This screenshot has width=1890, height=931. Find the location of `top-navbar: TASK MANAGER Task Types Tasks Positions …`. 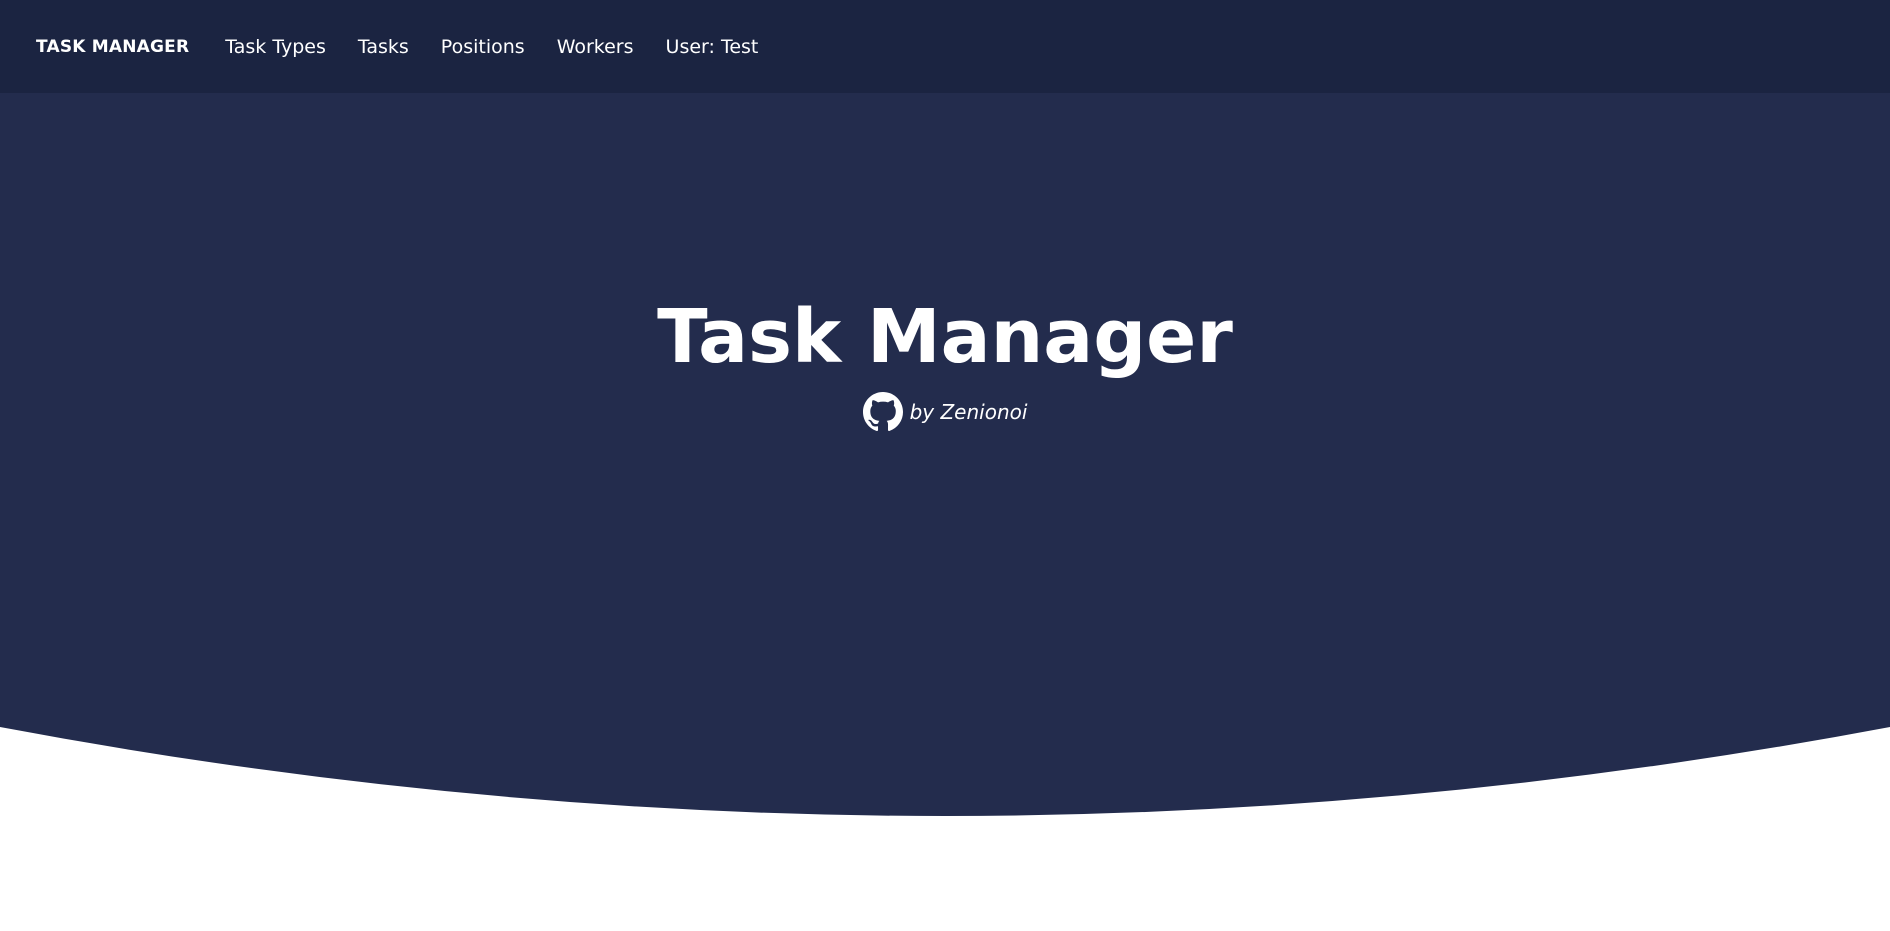

top-navbar: TASK MANAGER Task Types Tasks Positions … is located at coordinates (945, 46).